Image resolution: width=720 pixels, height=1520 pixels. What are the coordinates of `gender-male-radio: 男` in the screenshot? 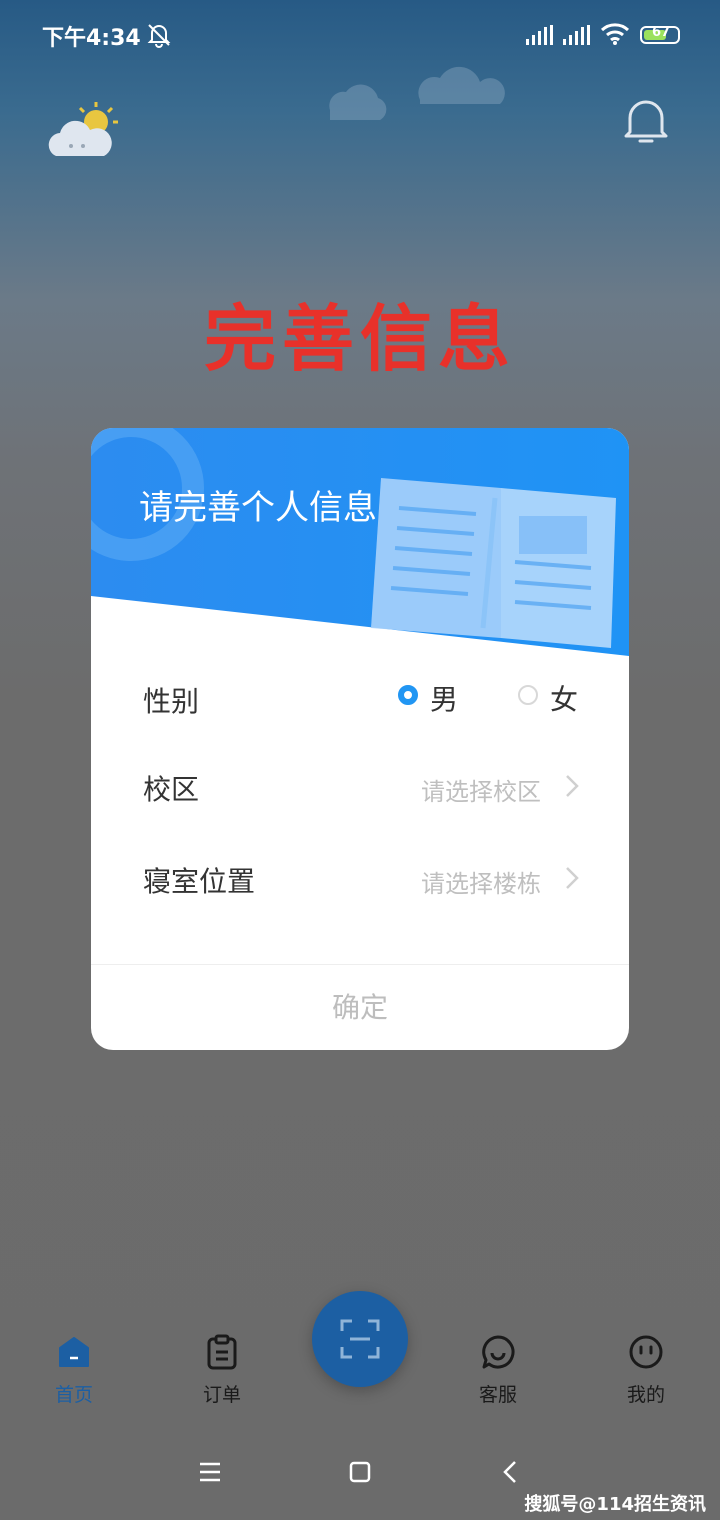 It's located at (433, 699).